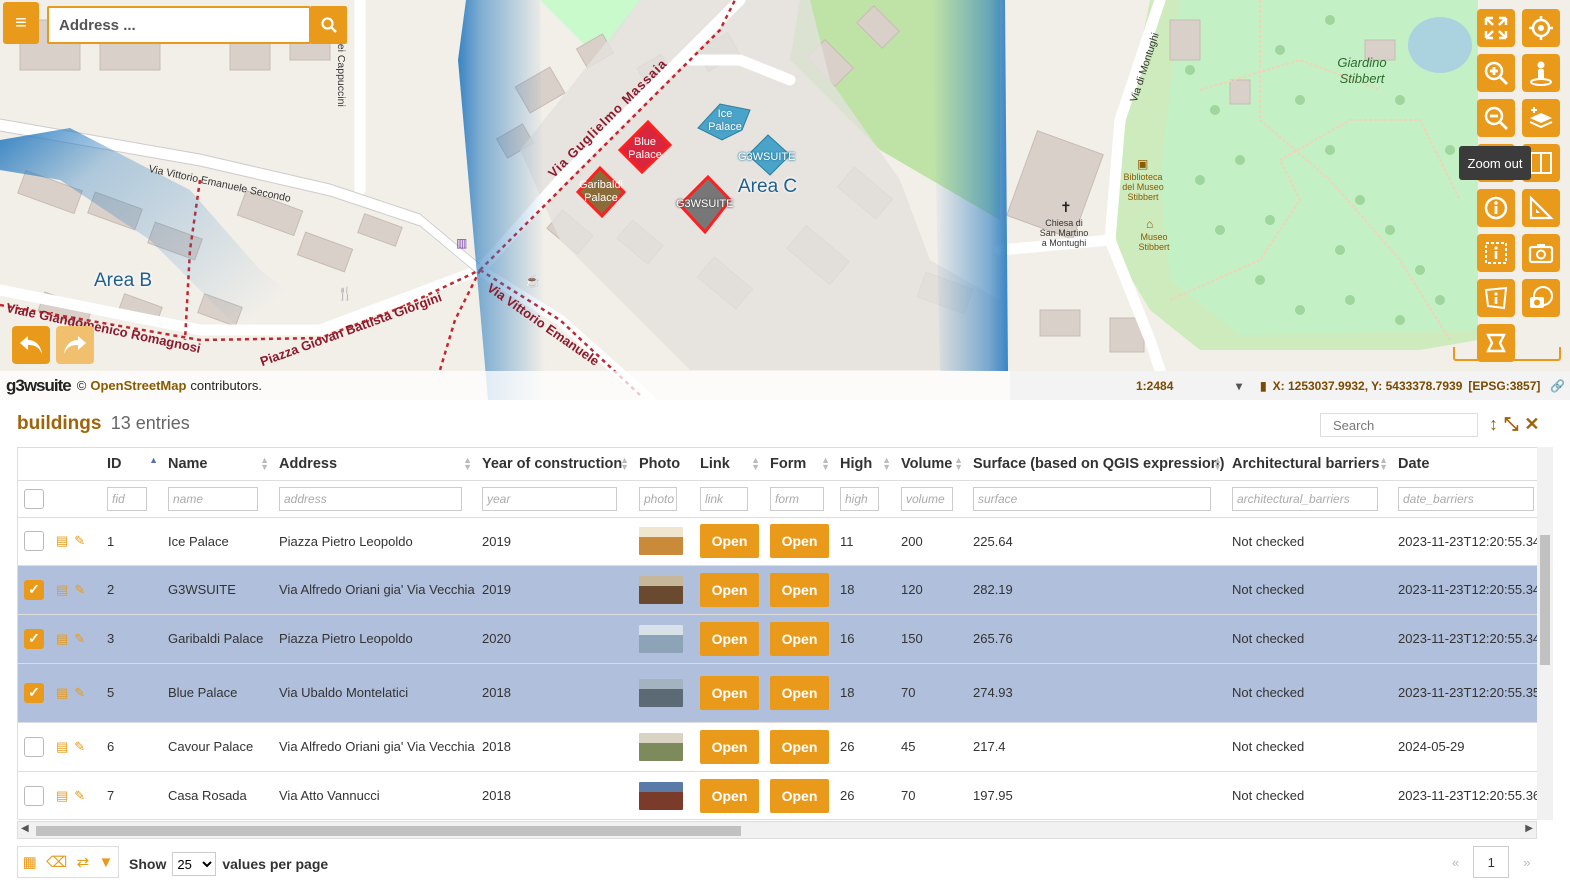  Describe the element at coordinates (370, 498) in the screenshot. I see `filter-address-input: address` at that location.